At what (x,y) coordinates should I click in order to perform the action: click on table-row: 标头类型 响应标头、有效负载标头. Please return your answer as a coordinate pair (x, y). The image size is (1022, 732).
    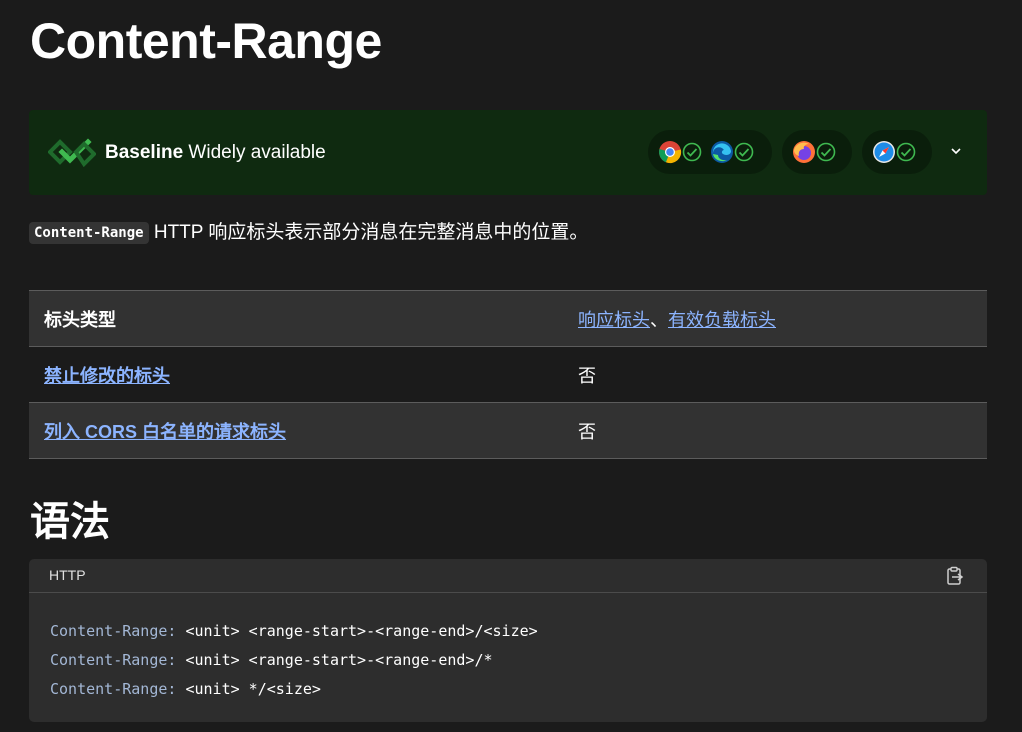
    Looking at the image, I should click on (508, 318).